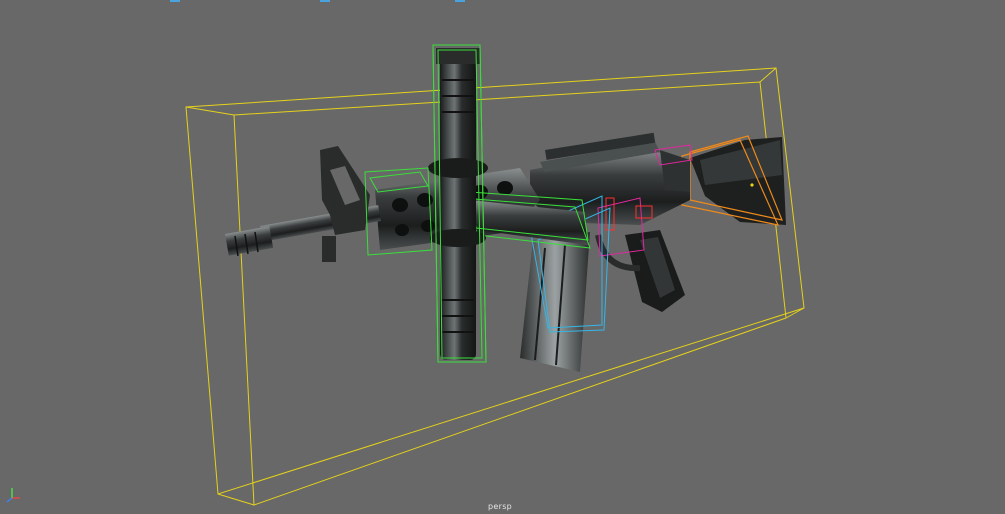  I want to click on camera-label: persp, so click(500, 506).